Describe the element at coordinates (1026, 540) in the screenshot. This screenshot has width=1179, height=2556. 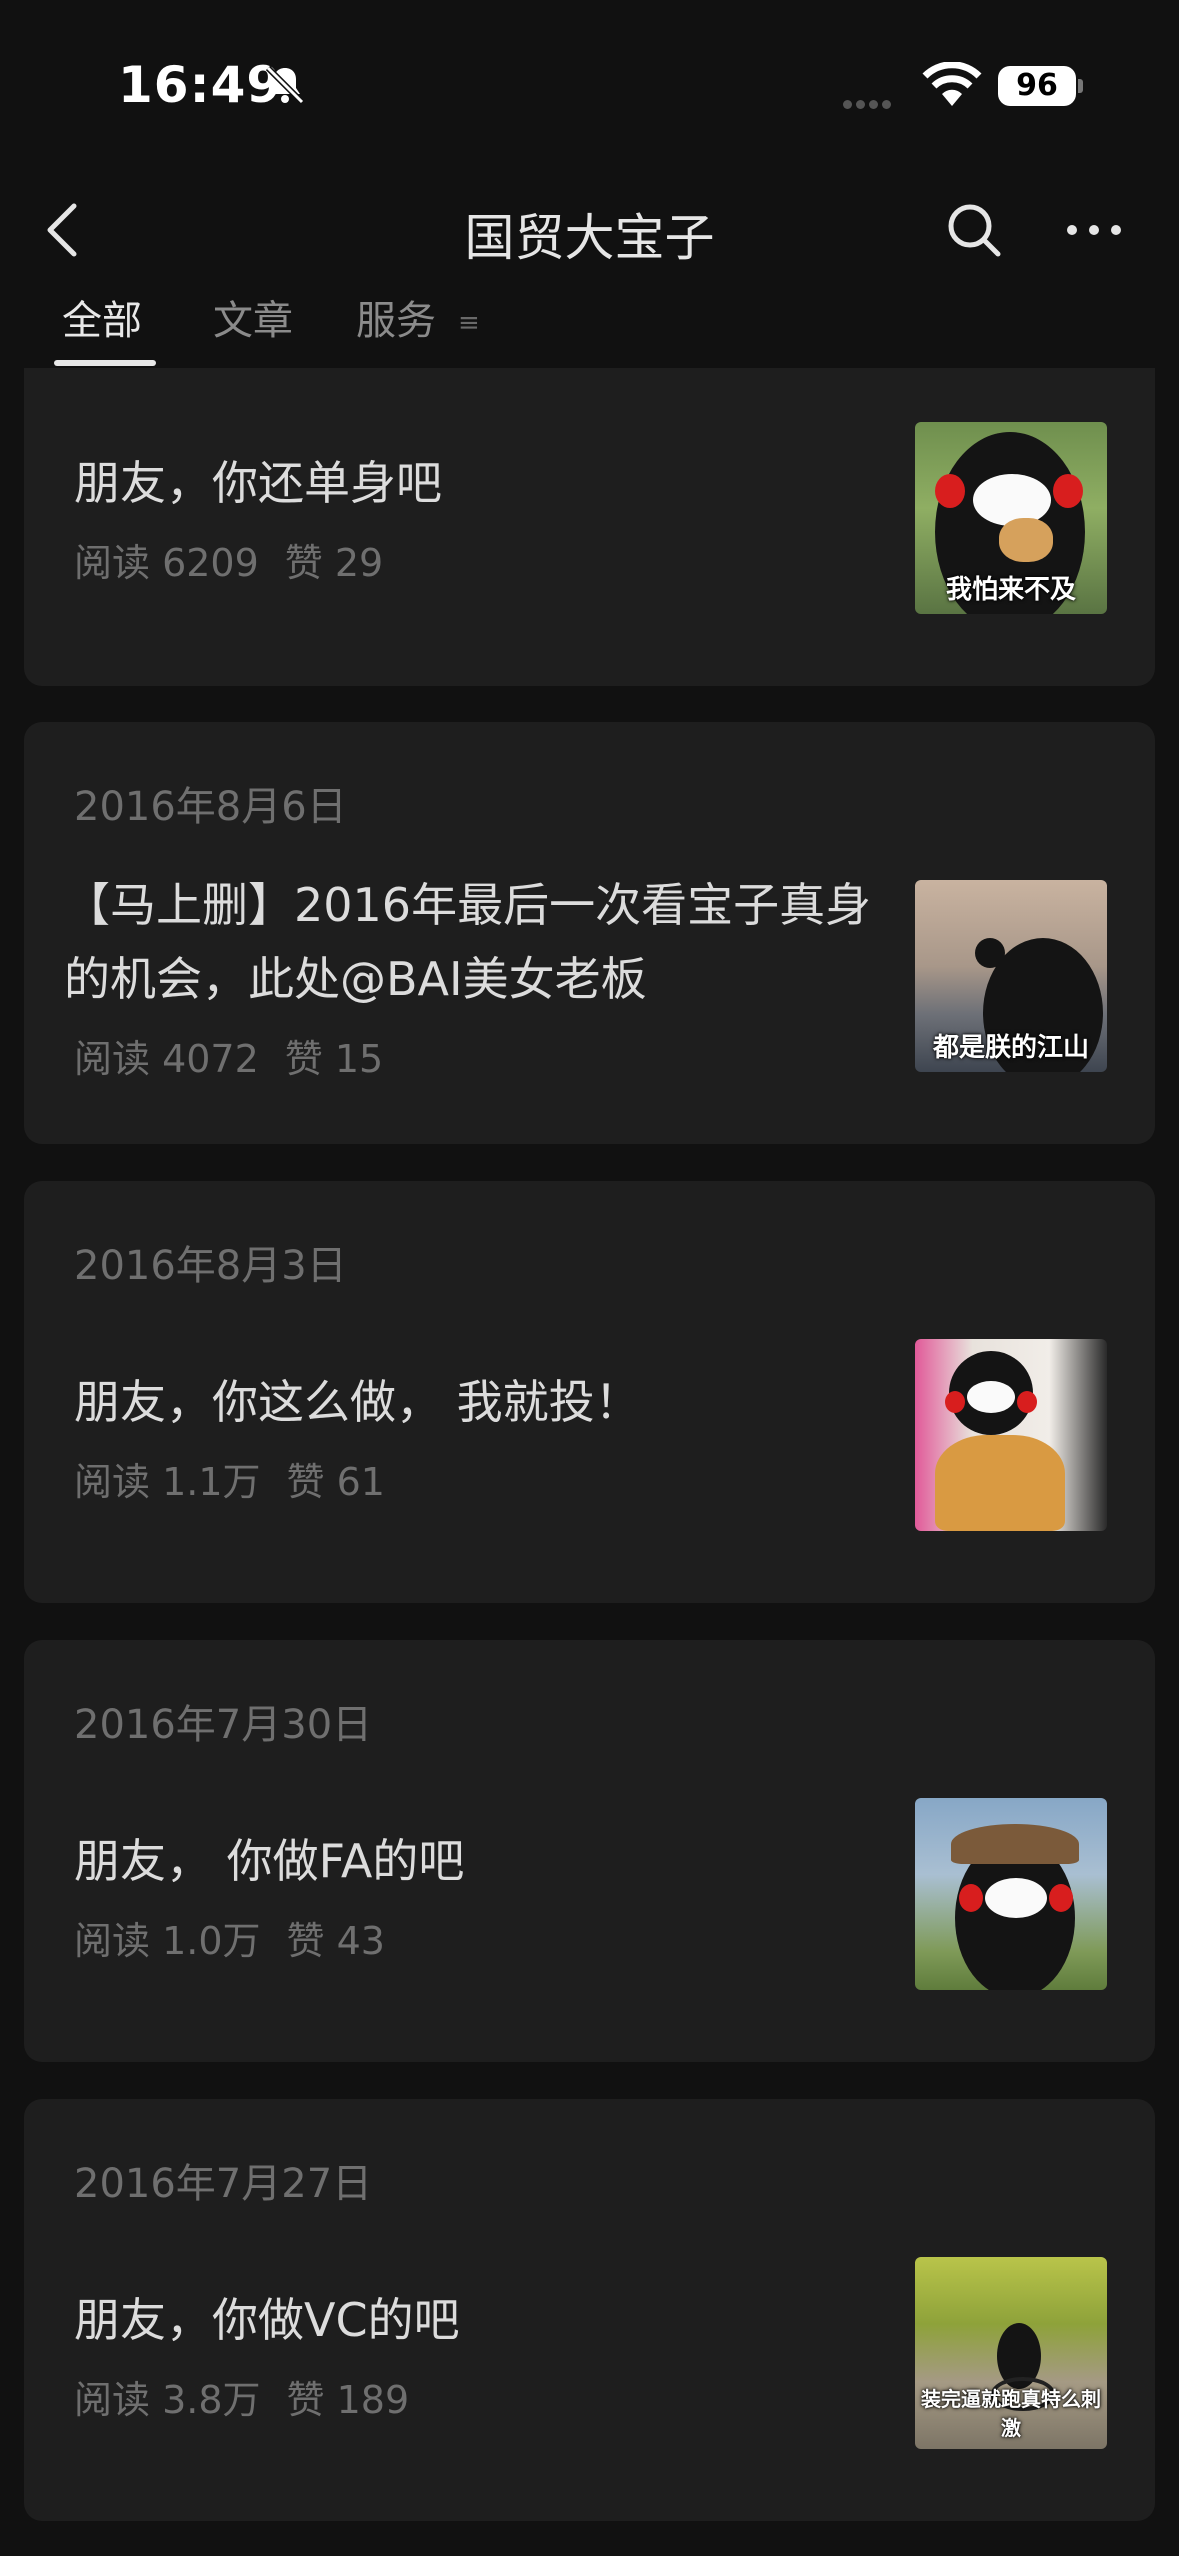
I see `dog-in-arms` at that location.